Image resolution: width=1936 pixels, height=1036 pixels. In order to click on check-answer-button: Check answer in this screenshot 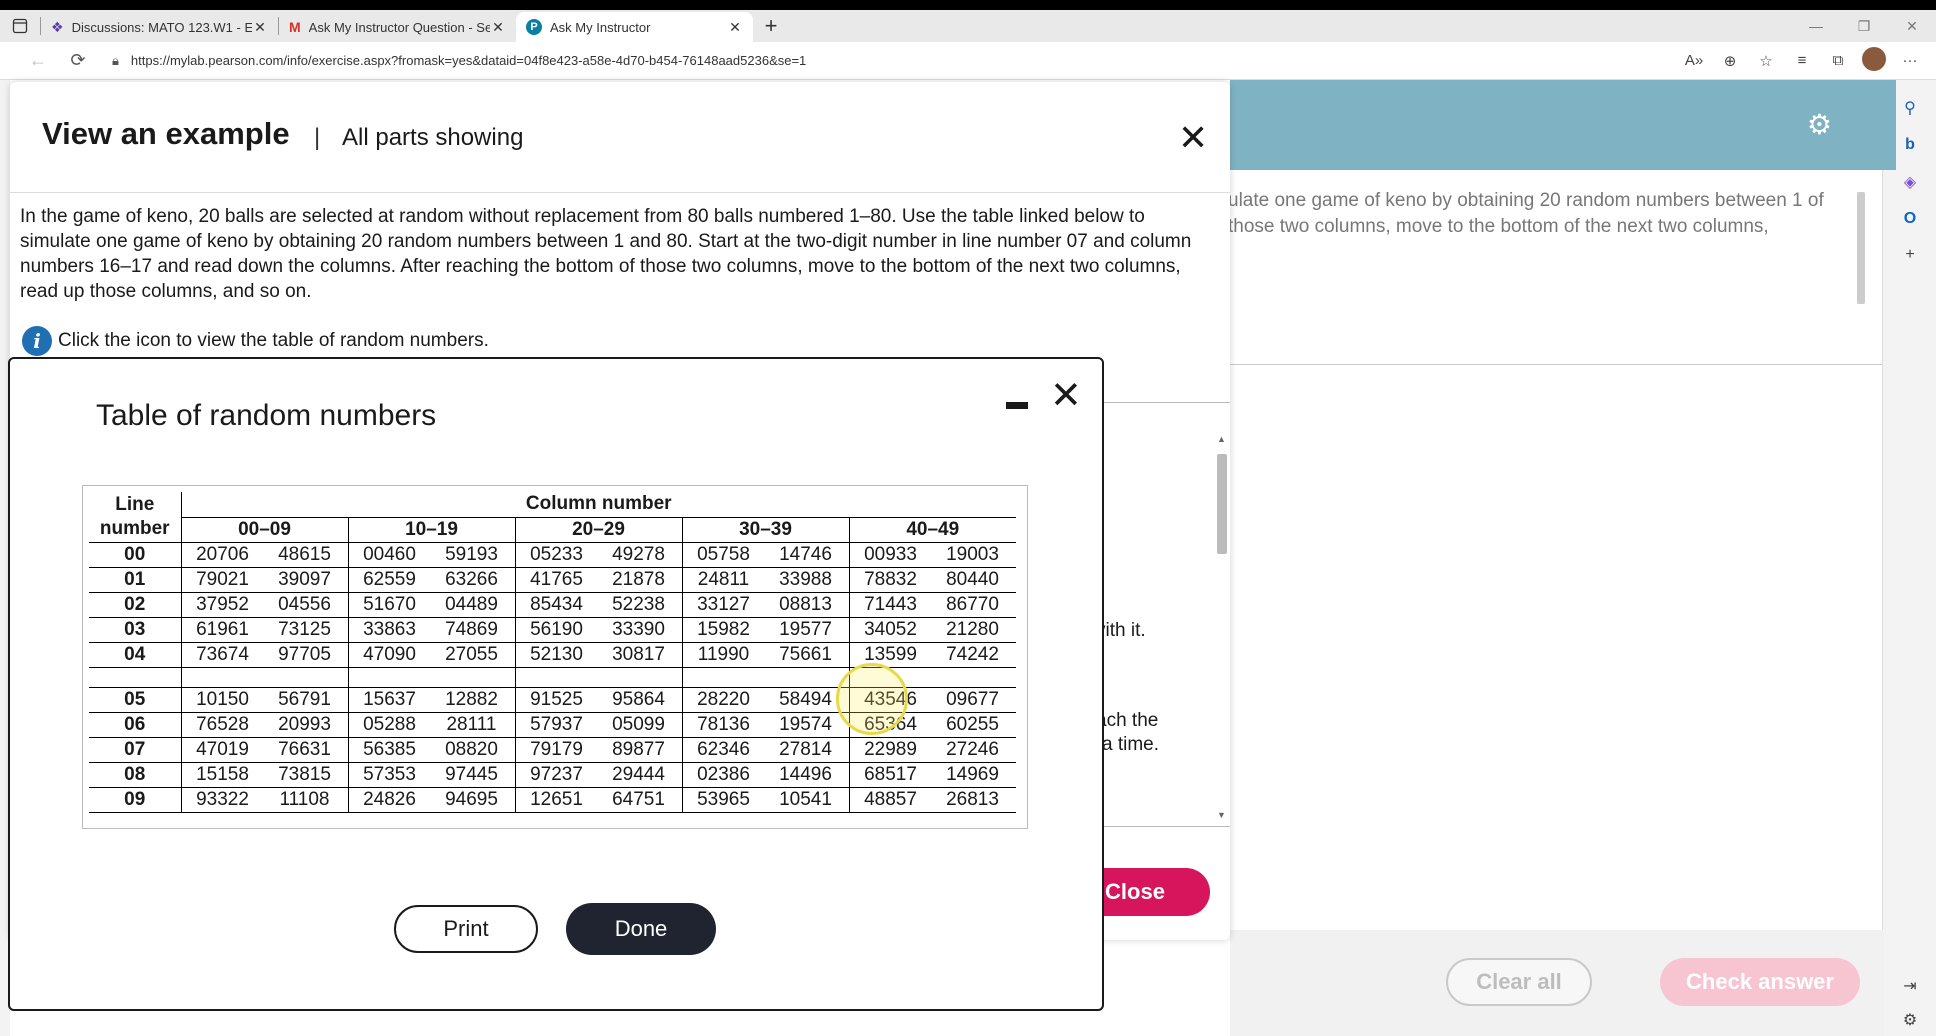, I will do `click(1760, 982)`.